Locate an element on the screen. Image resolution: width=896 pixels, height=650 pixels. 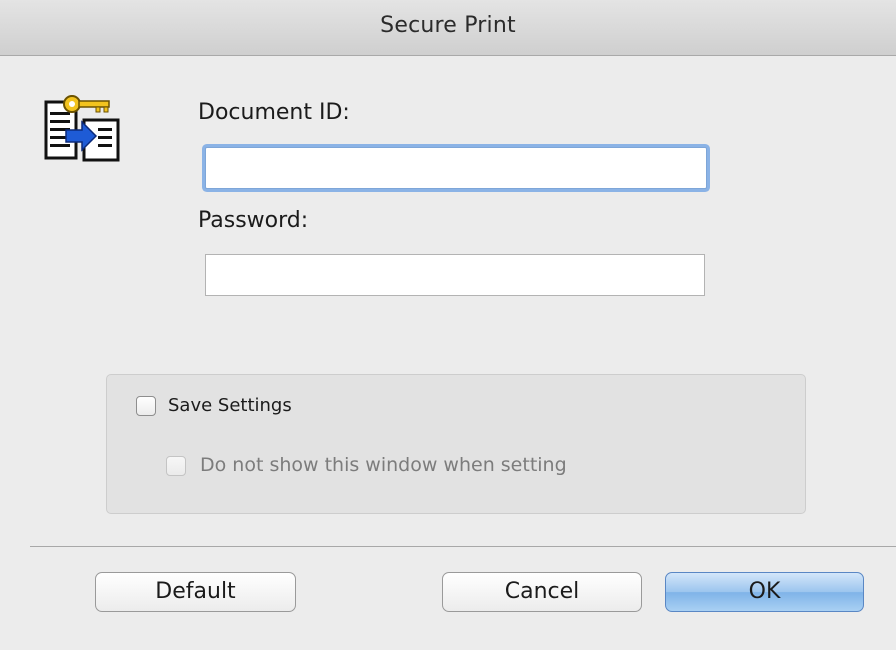
ok-button: OK is located at coordinates (764, 592).